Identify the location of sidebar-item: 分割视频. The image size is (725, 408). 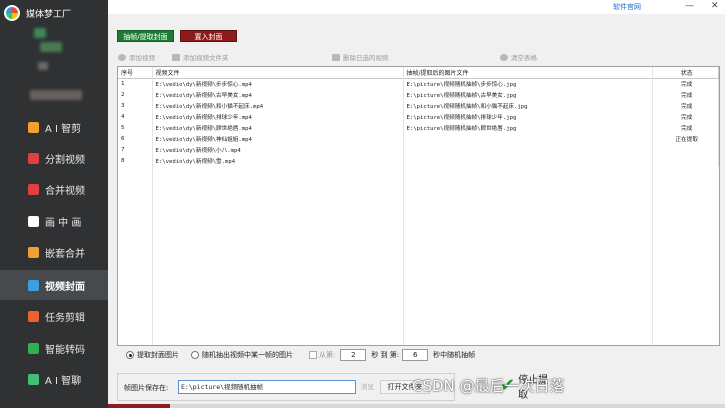
(54, 158).